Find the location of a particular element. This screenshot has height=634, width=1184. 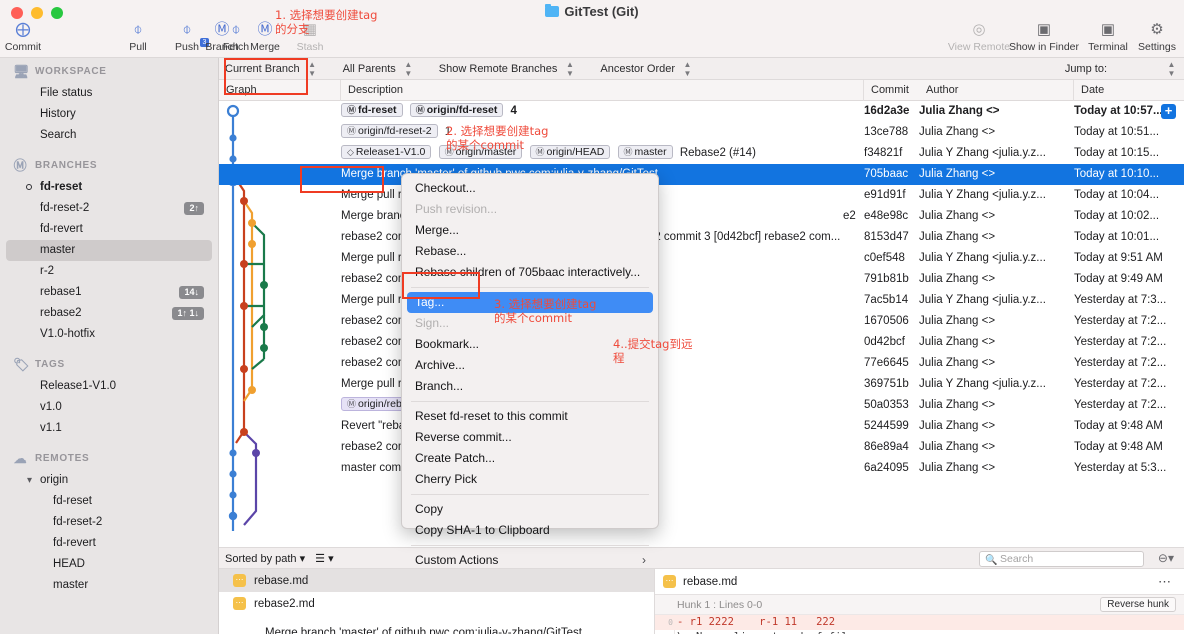

sidebar-item-fd-reset-2: fd-reset-2 2↑ is located at coordinates (109, 208).